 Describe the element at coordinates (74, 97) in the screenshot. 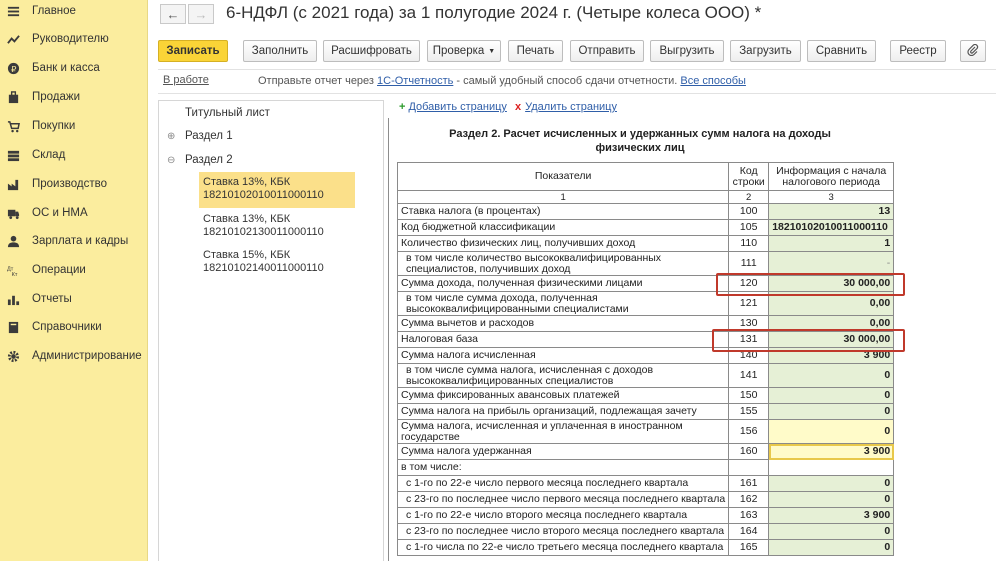

I see `sidebar-item-sales: Продажи` at that location.